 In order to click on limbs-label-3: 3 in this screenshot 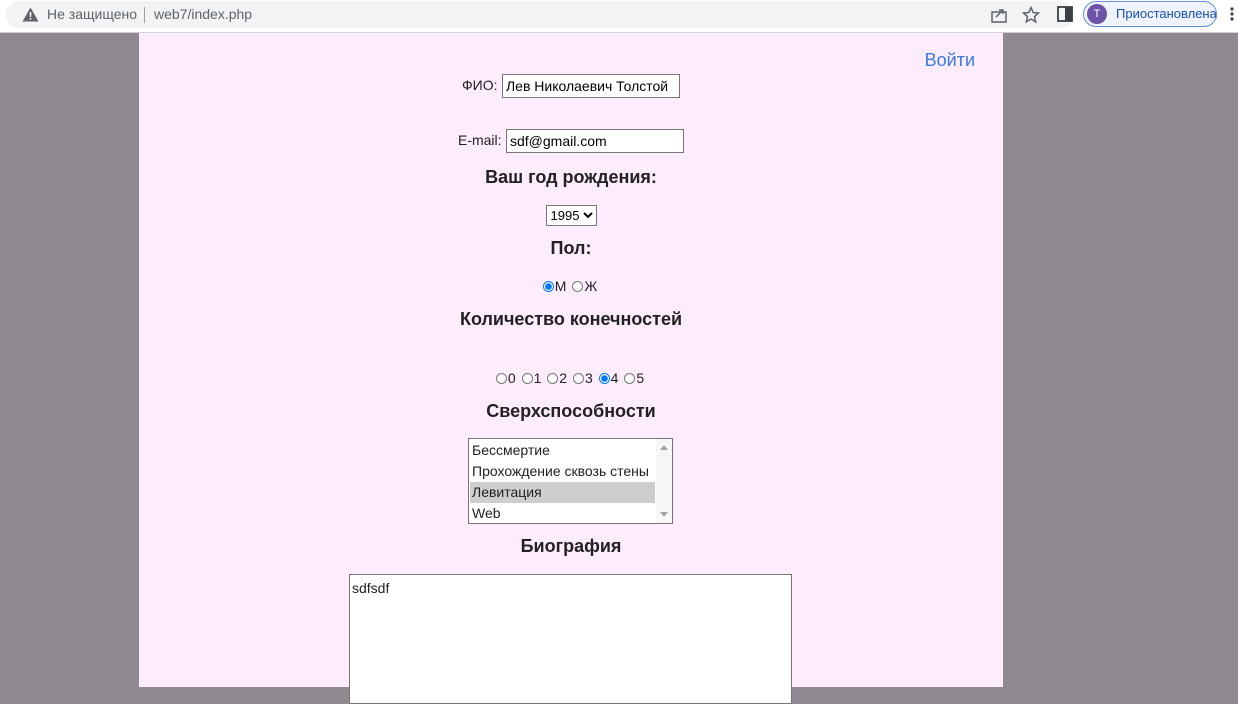, I will do `click(588, 378)`.